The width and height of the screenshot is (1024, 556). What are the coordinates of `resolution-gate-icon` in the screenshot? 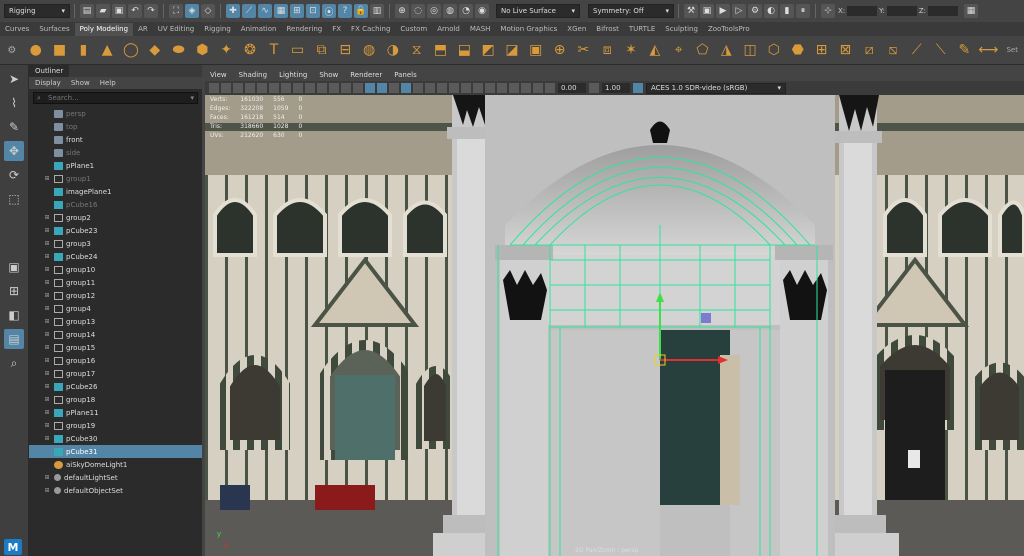 It's located at (310, 88).